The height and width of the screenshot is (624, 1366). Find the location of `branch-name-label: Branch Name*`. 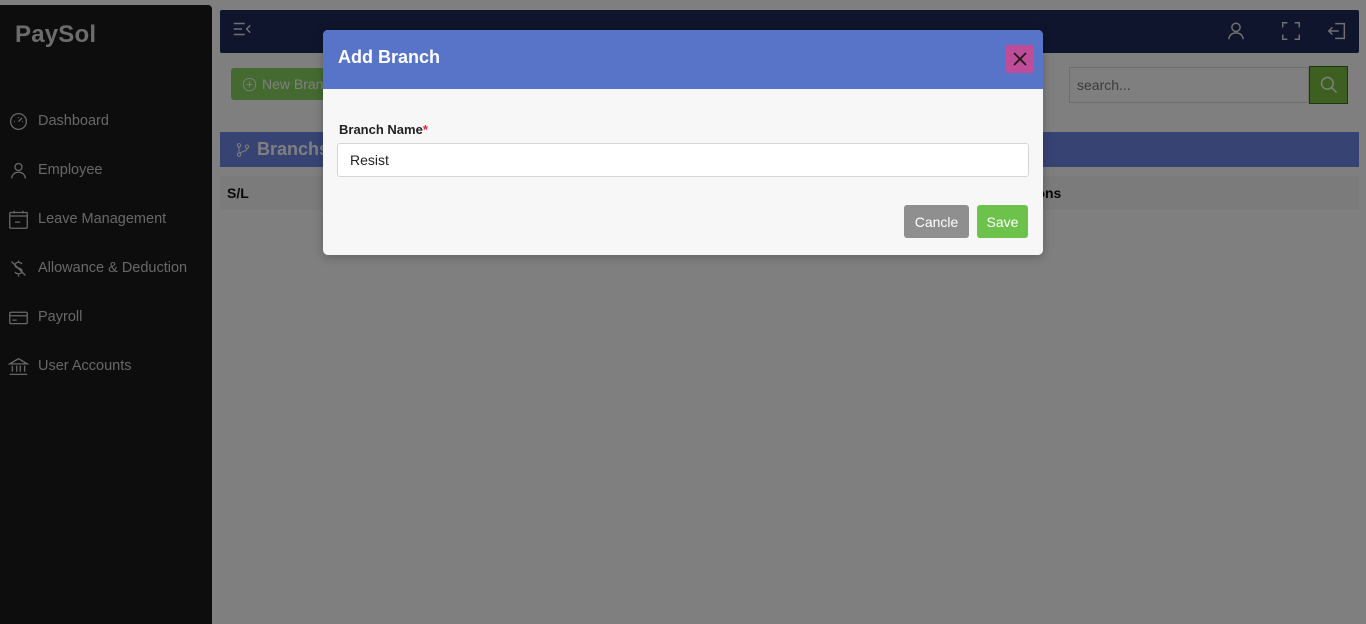

branch-name-label: Branch Name* is located at coordinates (383, 129).